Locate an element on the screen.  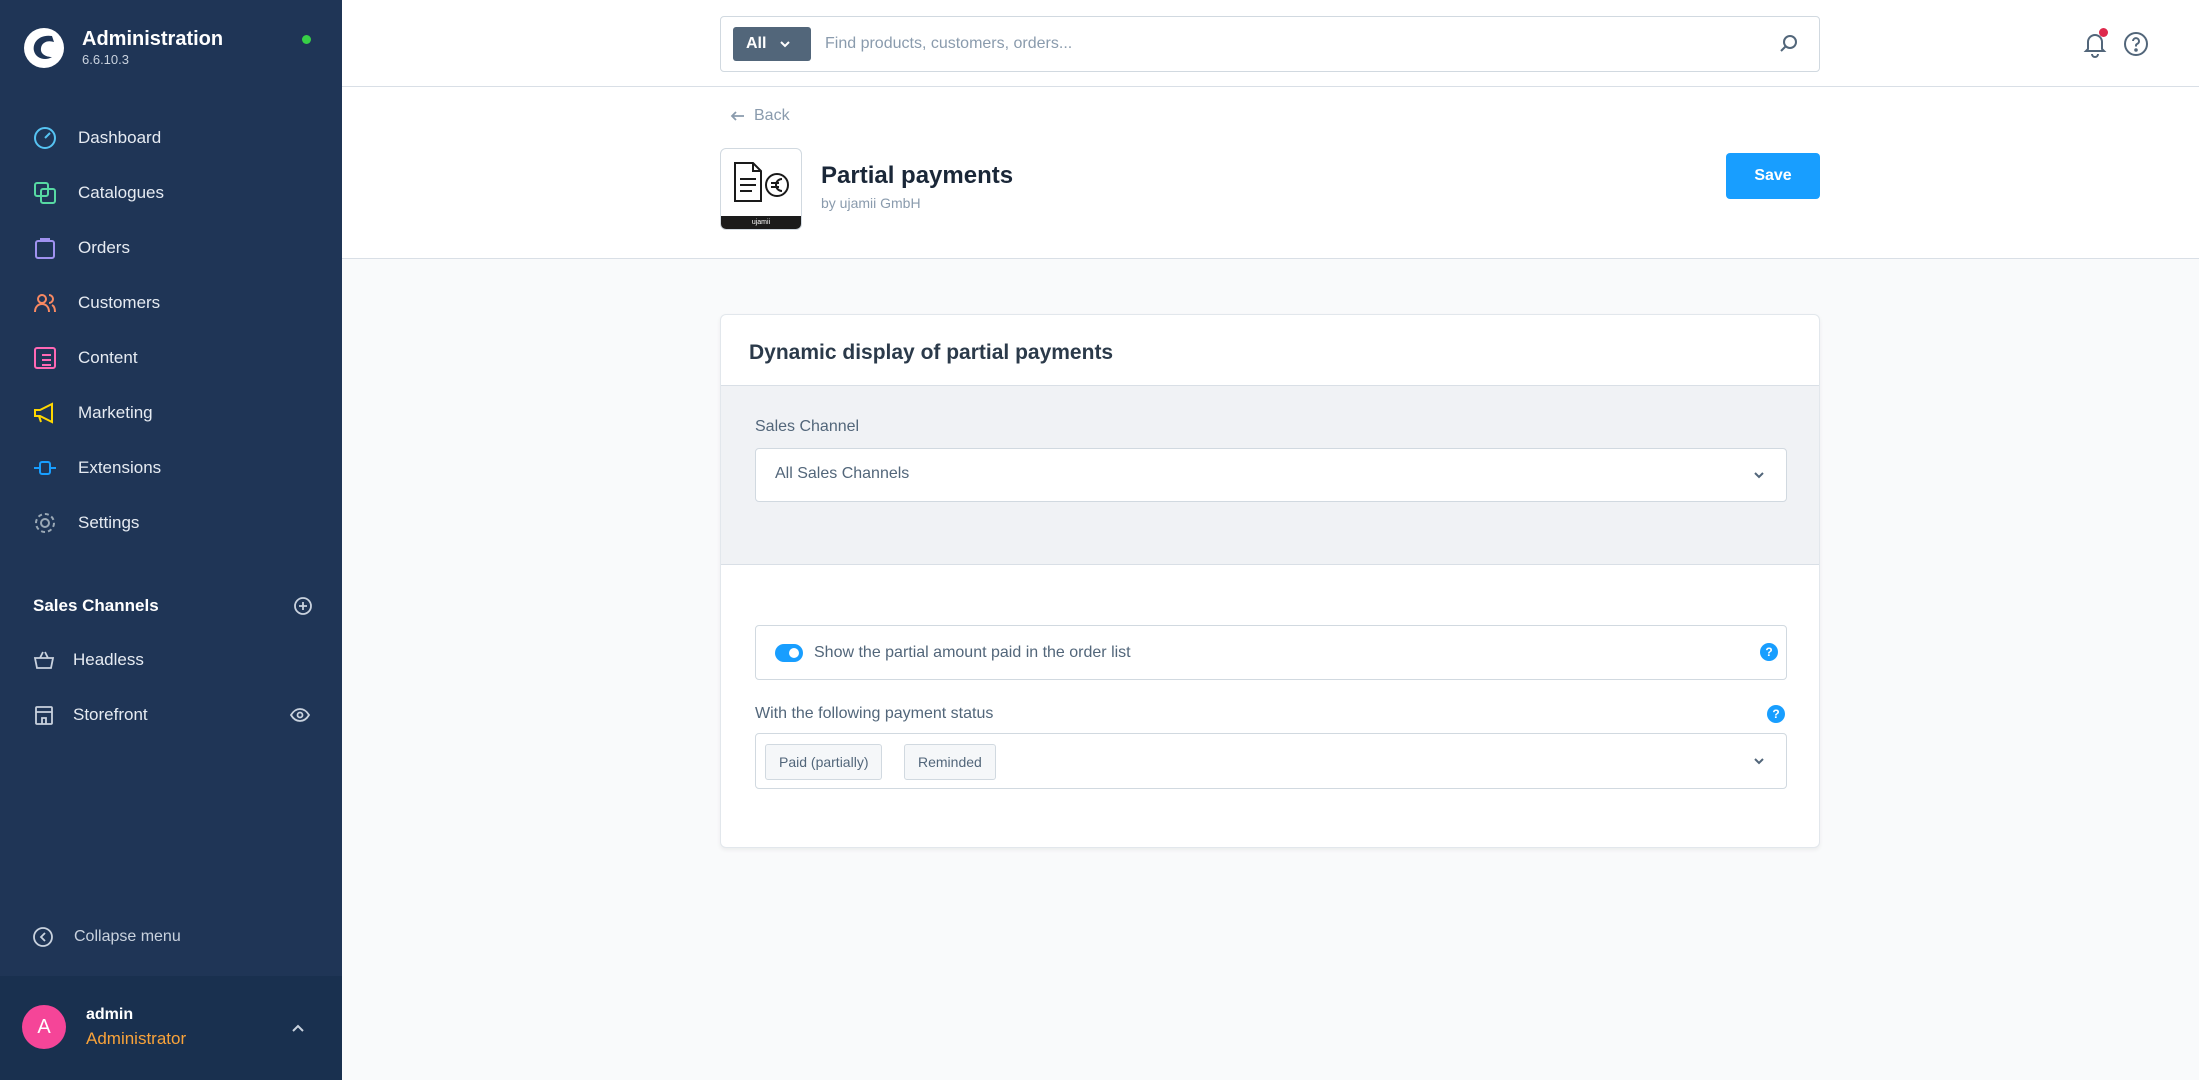
nav-label: Customers is located at coordinates (119, 302).